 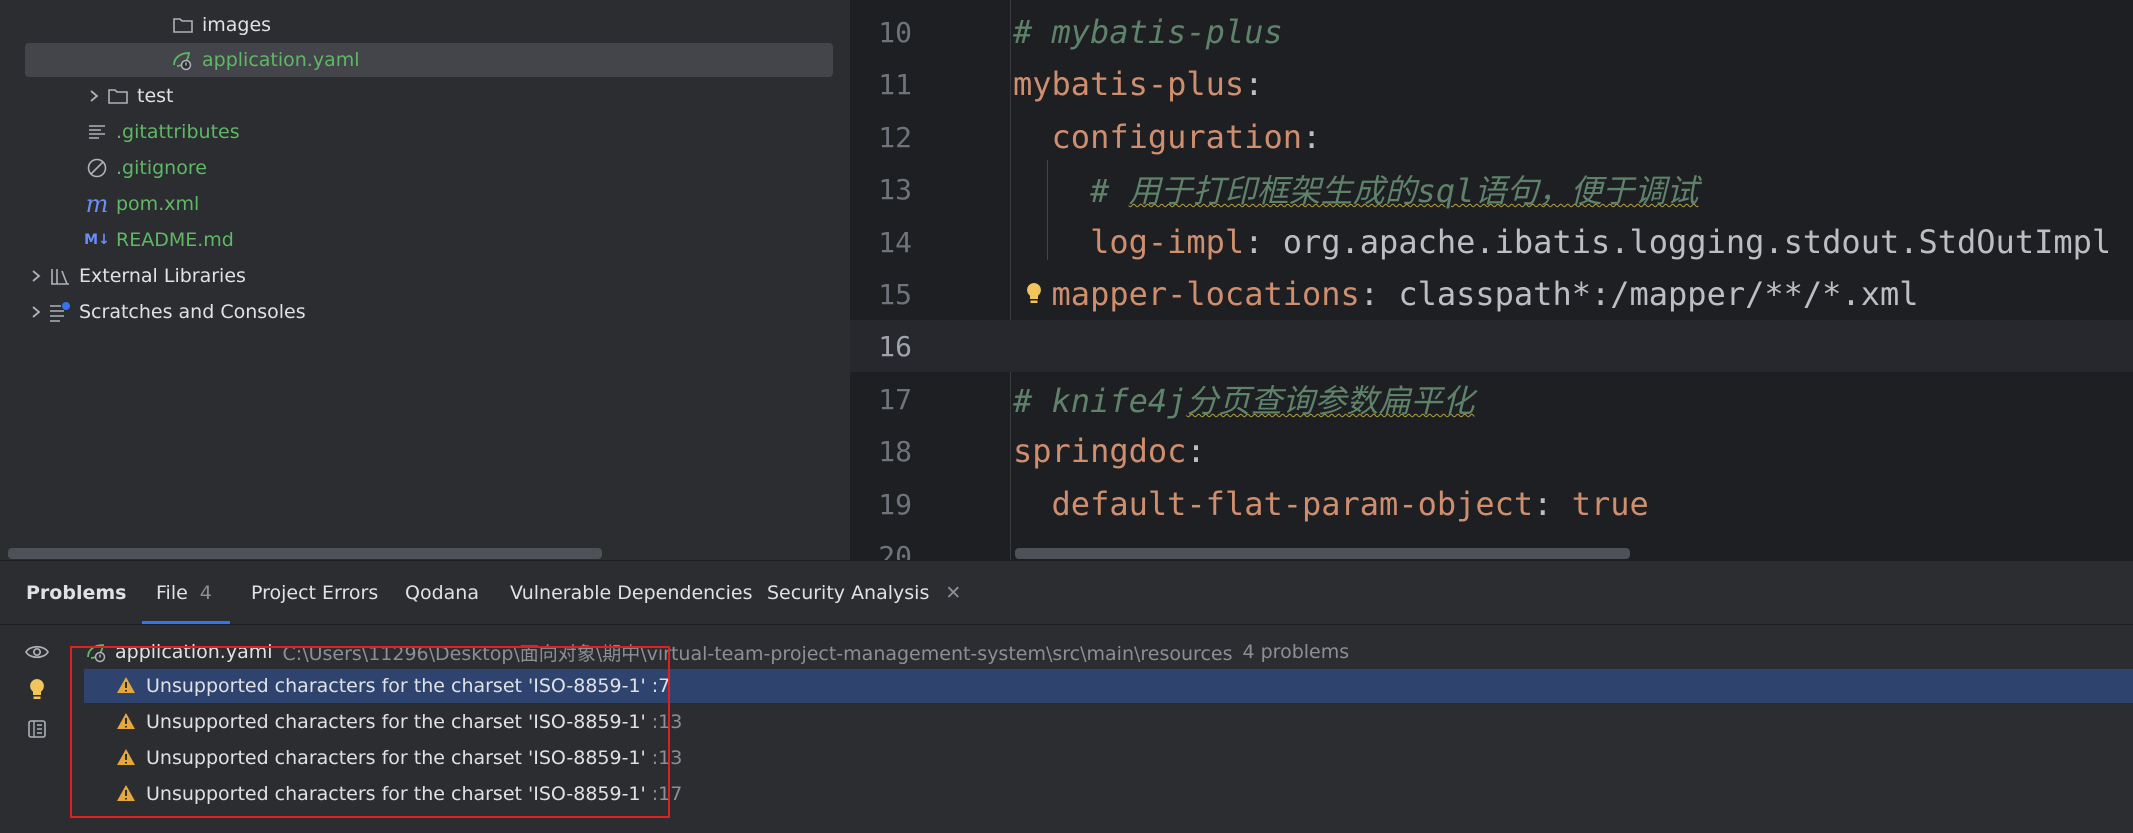 I want to click on line-number: 18, so click(x=895, y=451).